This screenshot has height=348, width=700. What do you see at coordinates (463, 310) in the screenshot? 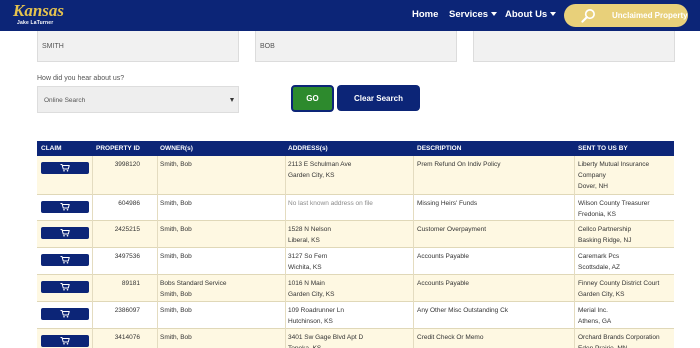
I see `description-cell: Any Other Misc Outstanding Ck` at bounding box center [463, 310].